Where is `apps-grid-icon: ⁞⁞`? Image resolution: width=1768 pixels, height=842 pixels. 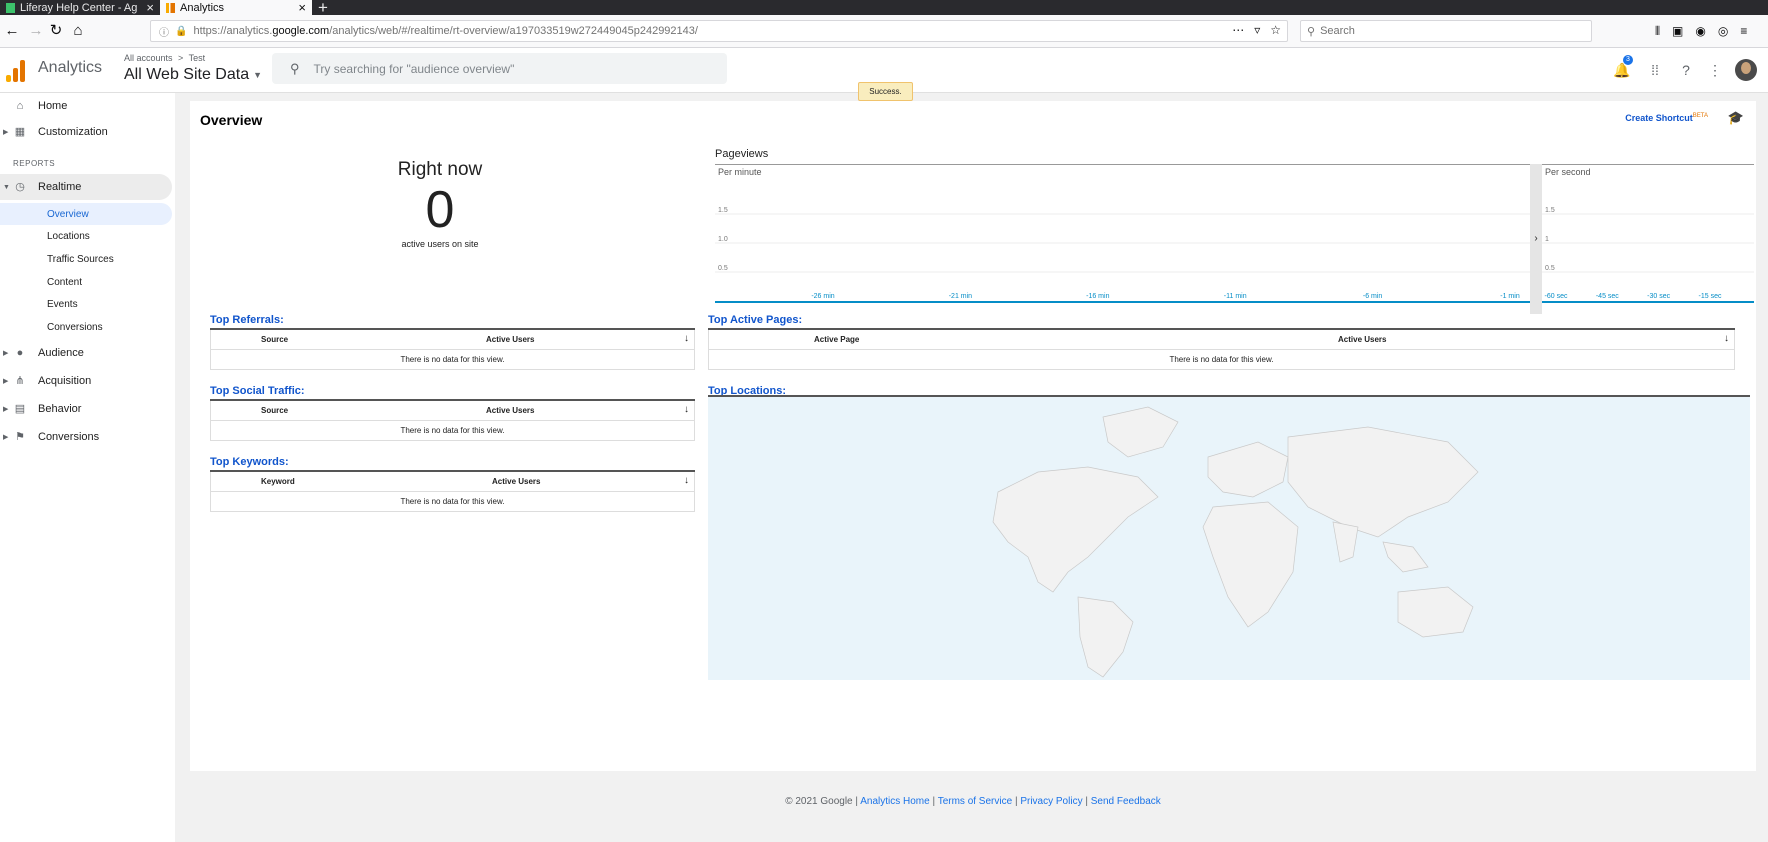
apps-grid-icon: ⁞⁞ is located at coordinates (1655, 70).